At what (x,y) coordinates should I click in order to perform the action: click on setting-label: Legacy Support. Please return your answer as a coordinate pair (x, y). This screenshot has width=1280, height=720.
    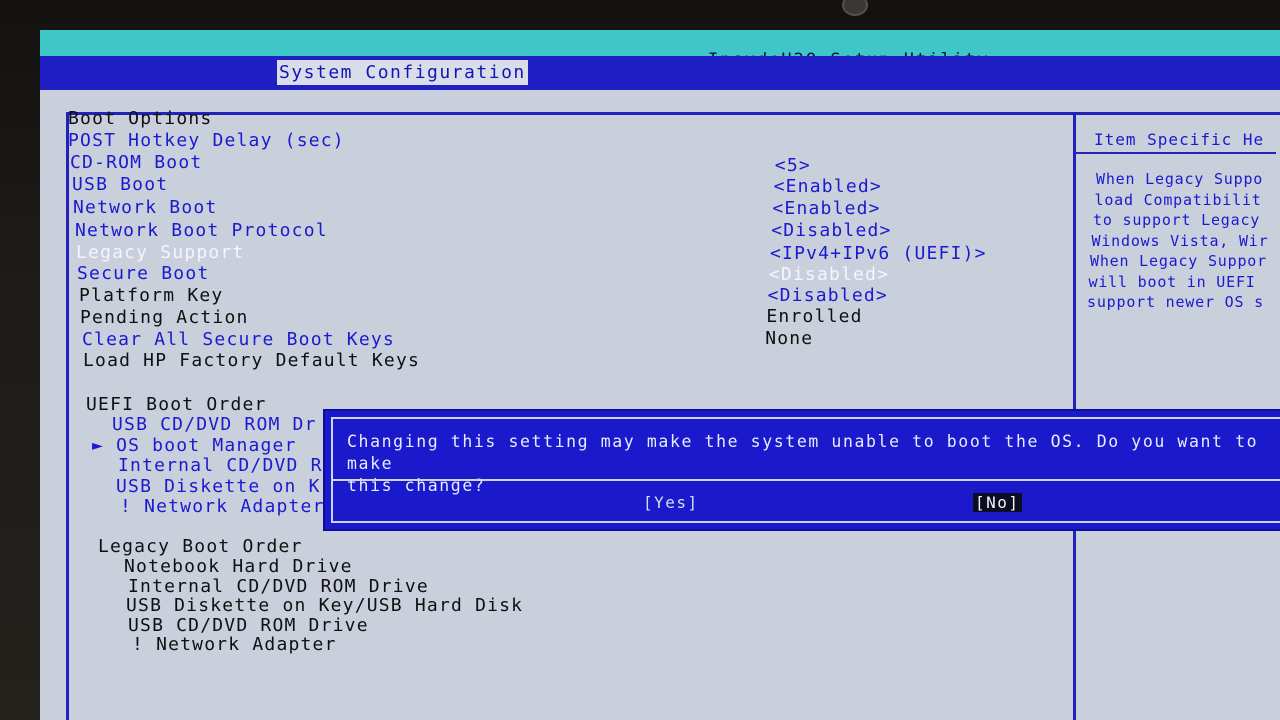
    Looking at the image, I should click on (160, 252).